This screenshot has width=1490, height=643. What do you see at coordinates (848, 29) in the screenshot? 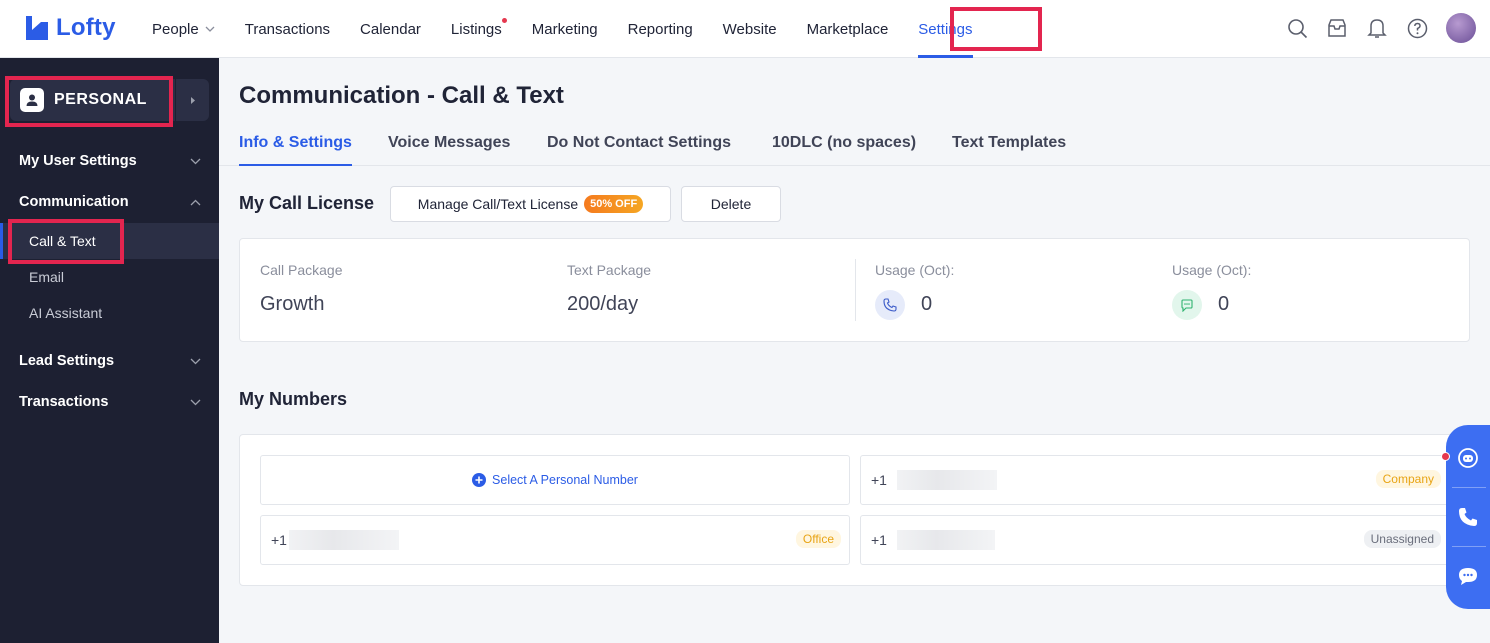
I see `nav-marketplace: Marketplace` at bounding box center [848, 29].